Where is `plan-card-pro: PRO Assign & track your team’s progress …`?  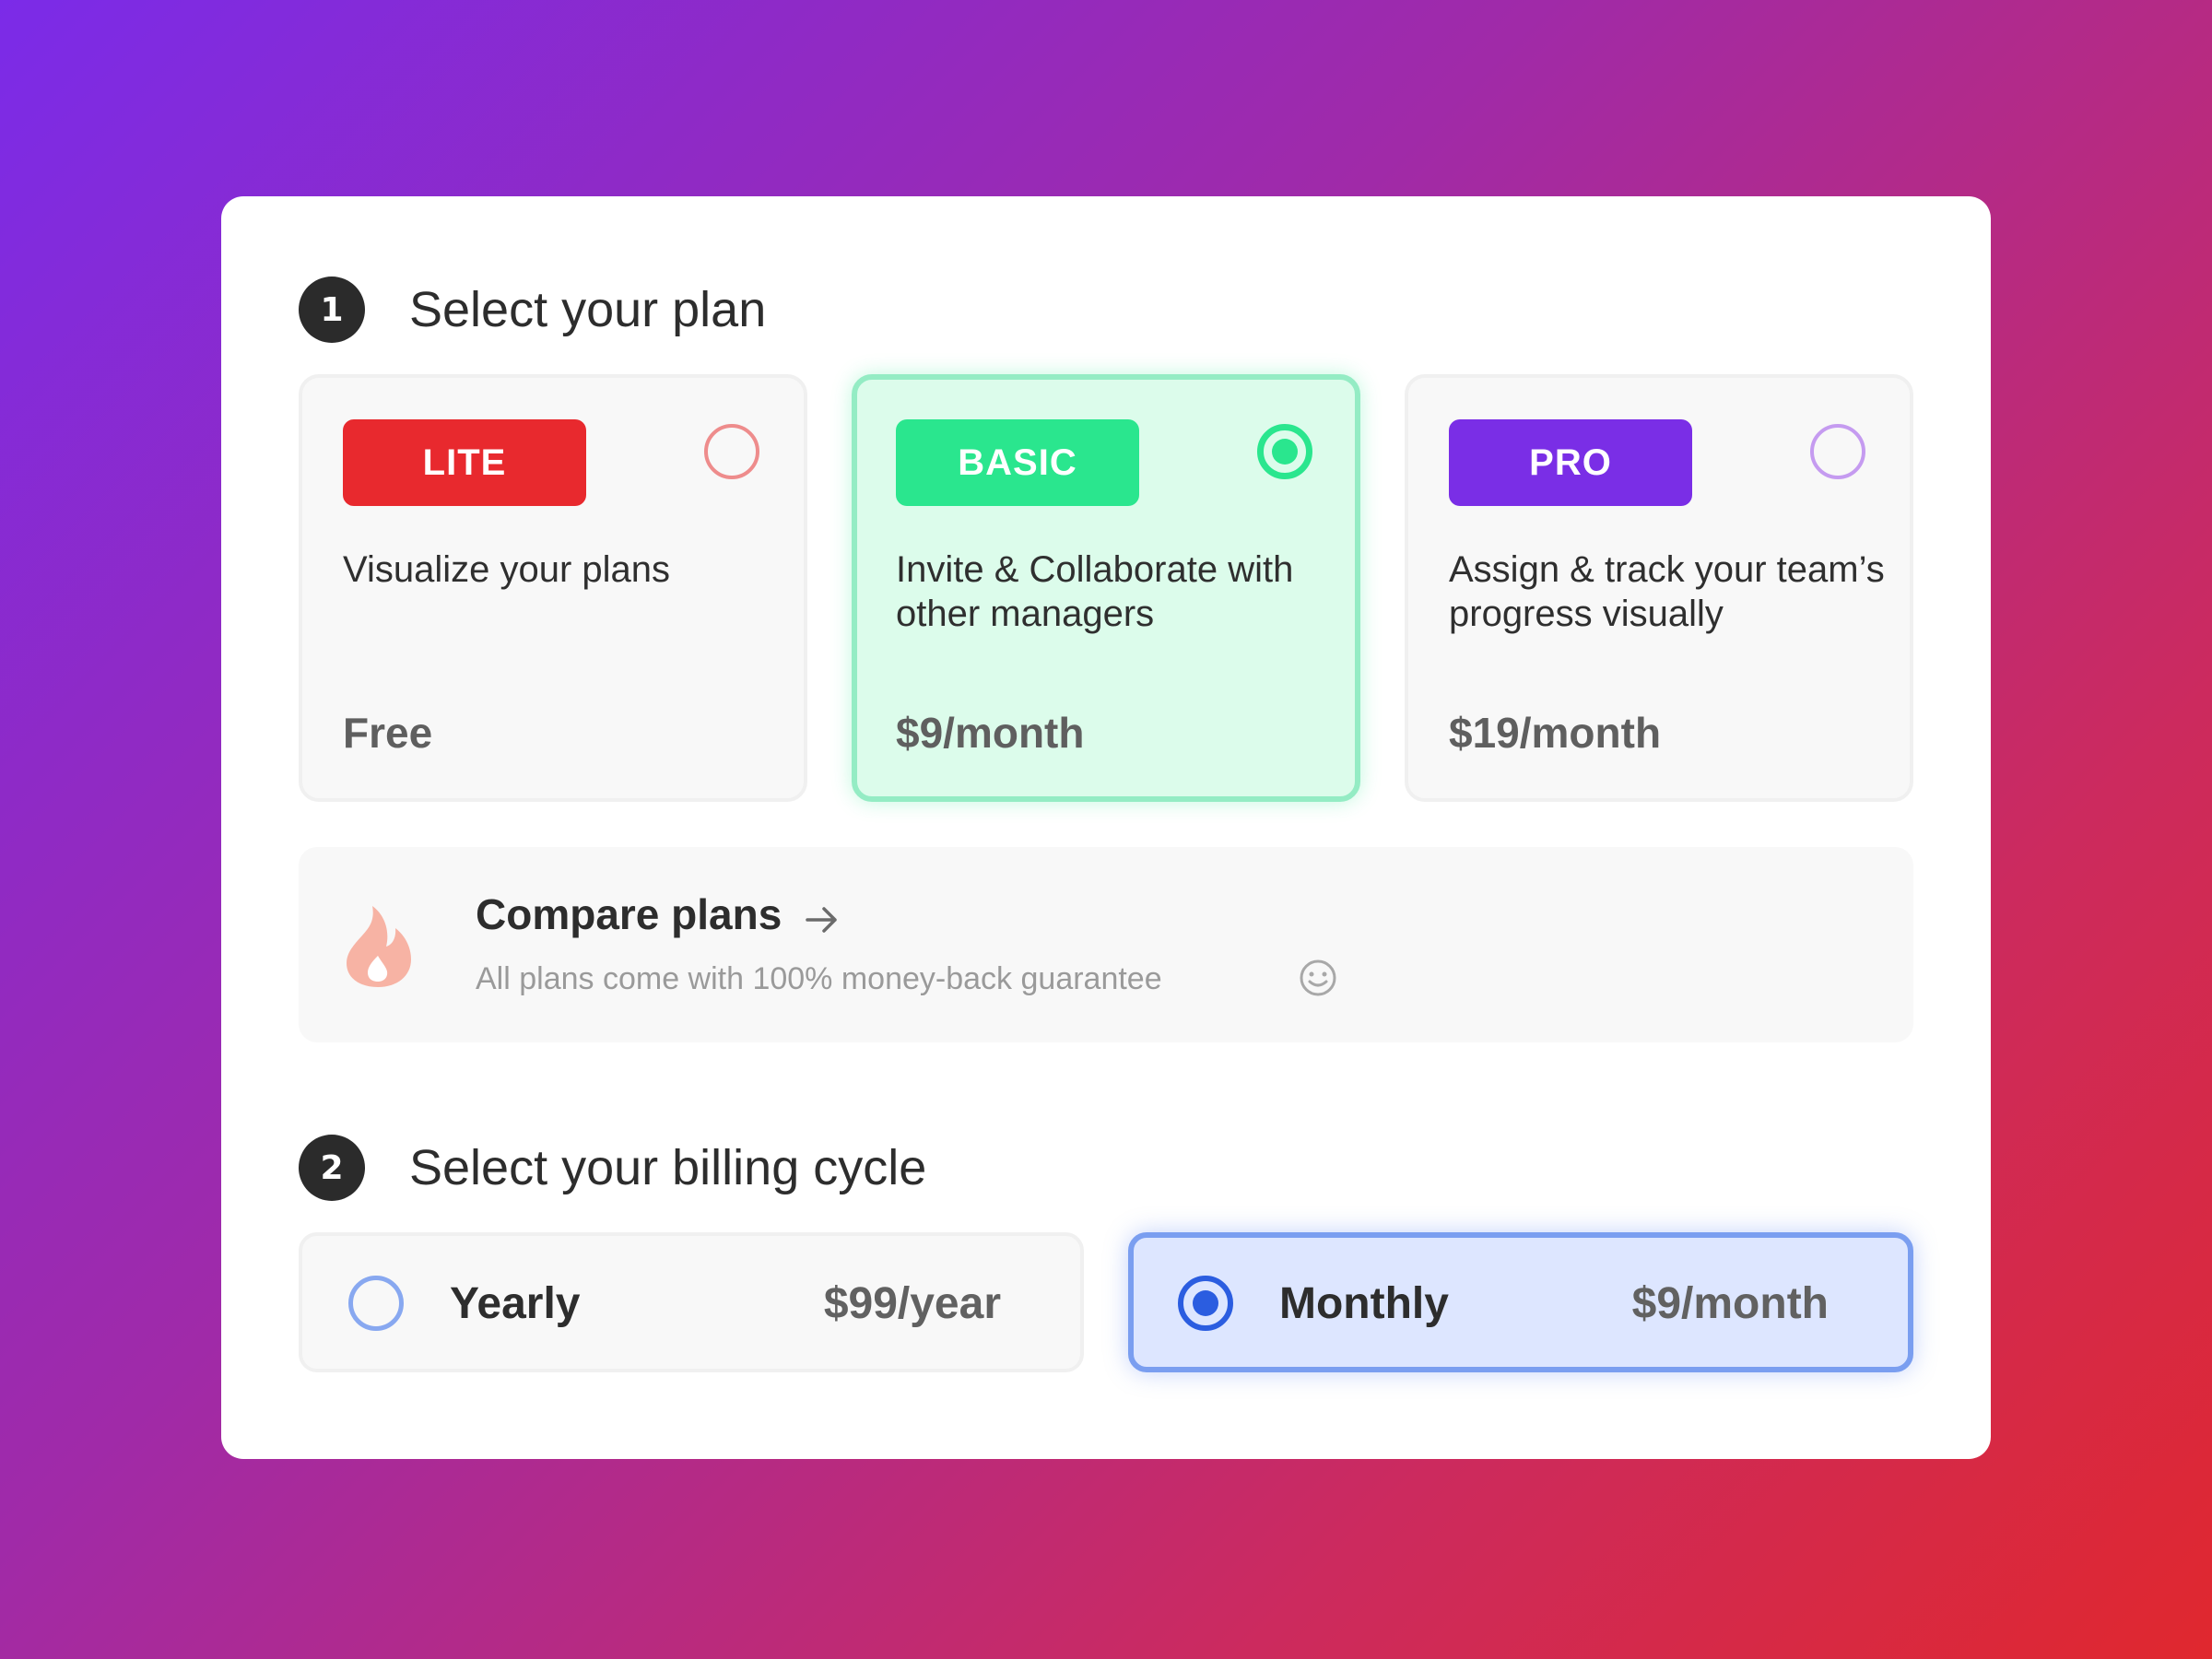 plan-card-pro: PRO Assign & track your team’s progress … is located at coordinates (1659, 588).